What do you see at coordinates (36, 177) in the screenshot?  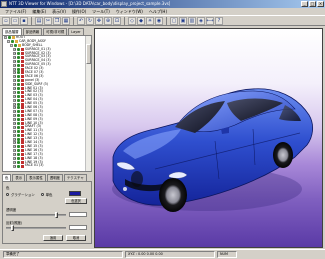 I see `tab-display-attr: 表示属性` at bounding box center [36, 177].